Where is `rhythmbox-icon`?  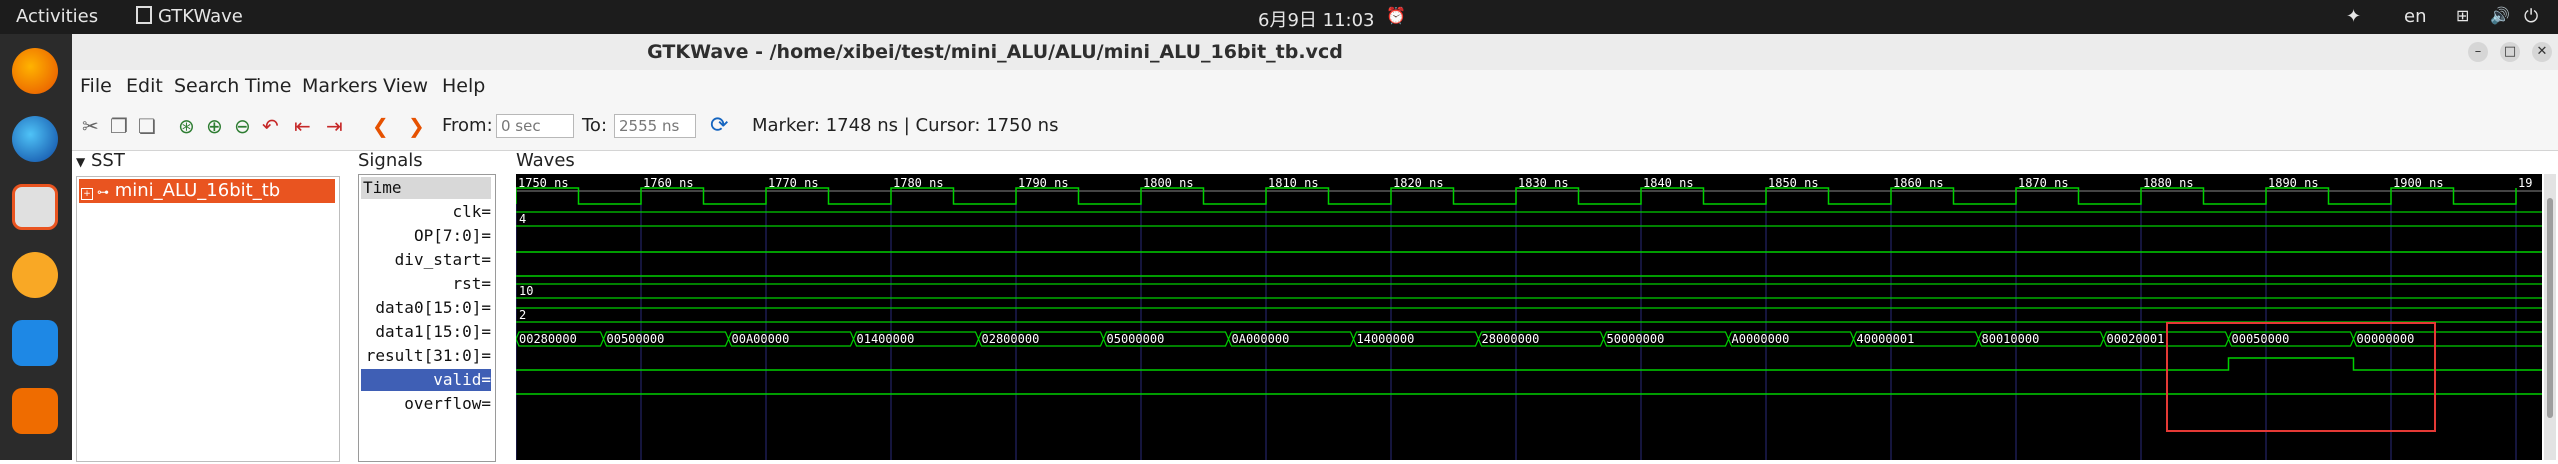
rhythmbox-icon is located at coordinates (35, 275).